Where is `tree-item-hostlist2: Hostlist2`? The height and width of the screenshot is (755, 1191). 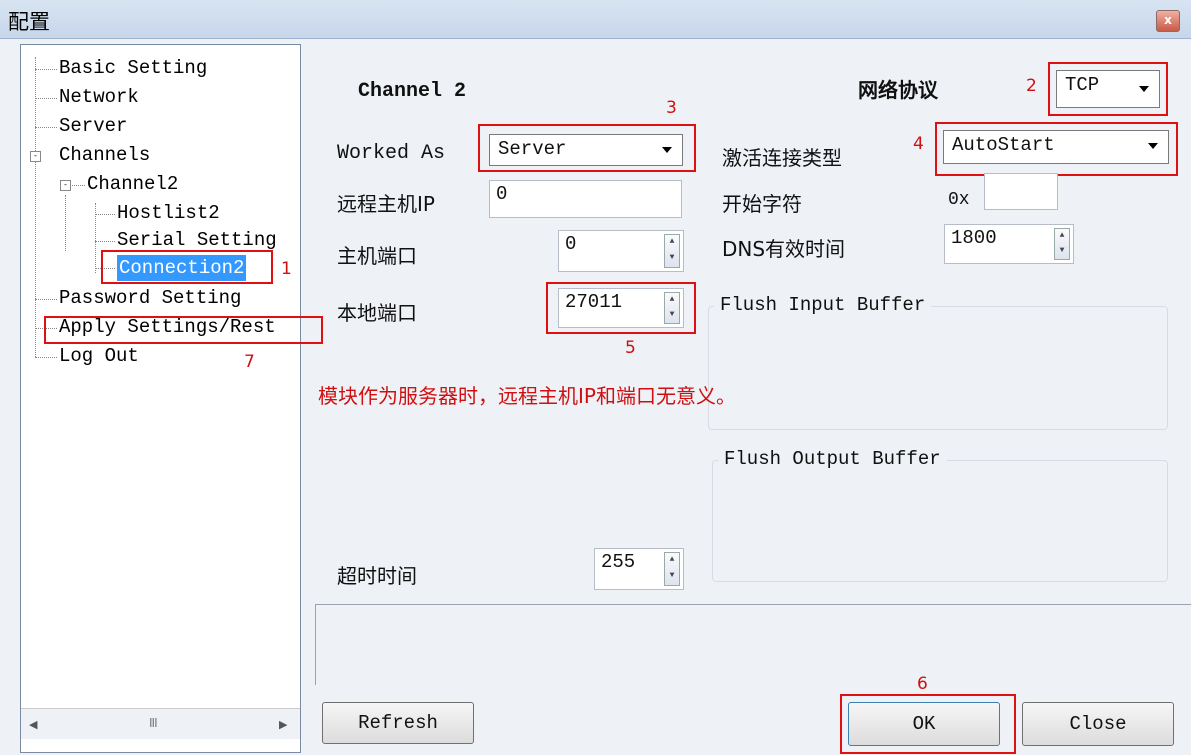 tree-item-hostlist2: Hostlist2 is located at coordinates (168, 213).